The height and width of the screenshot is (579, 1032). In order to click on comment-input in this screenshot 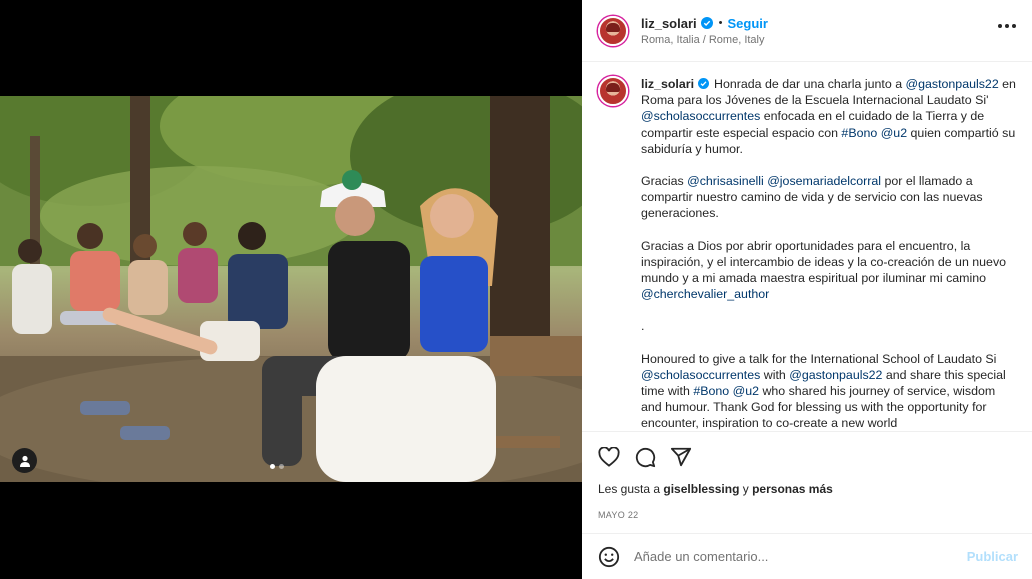, I will do `click(800, 556)`.